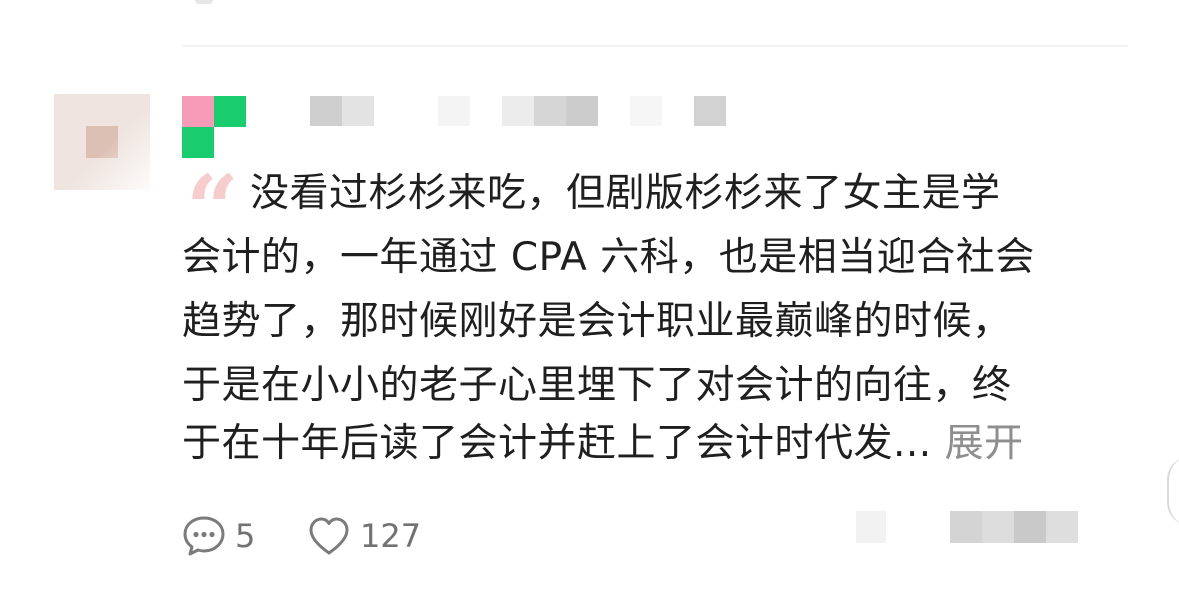 This screenshot has width=1179, height=596. I want to click on like-count: 127, so click(391, 536).